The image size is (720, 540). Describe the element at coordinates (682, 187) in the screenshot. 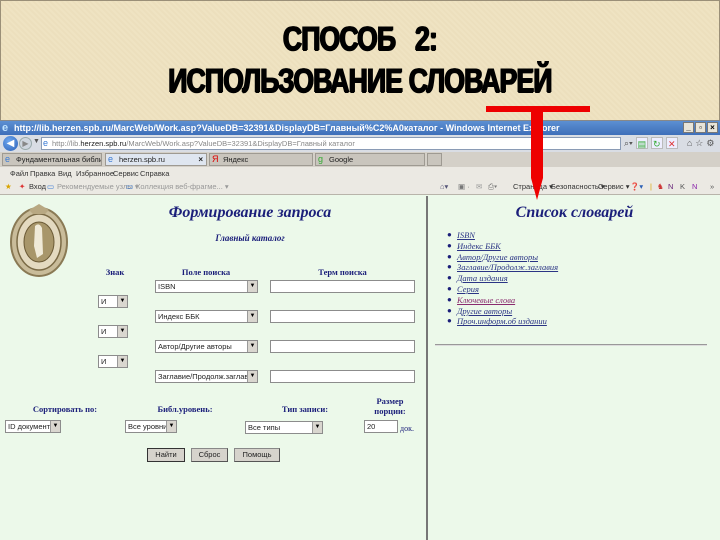

I see `addon-k-icon: K` at that location.